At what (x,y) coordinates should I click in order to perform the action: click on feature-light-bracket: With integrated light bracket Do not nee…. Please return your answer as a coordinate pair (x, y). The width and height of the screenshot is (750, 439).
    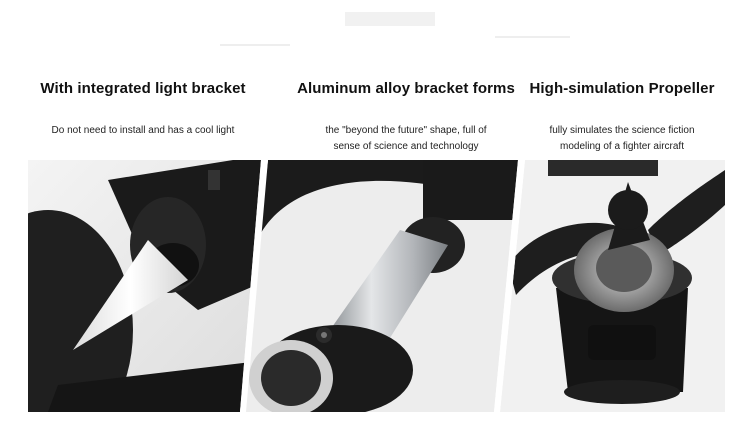
    Looking at the image, I should click on (143, 109).